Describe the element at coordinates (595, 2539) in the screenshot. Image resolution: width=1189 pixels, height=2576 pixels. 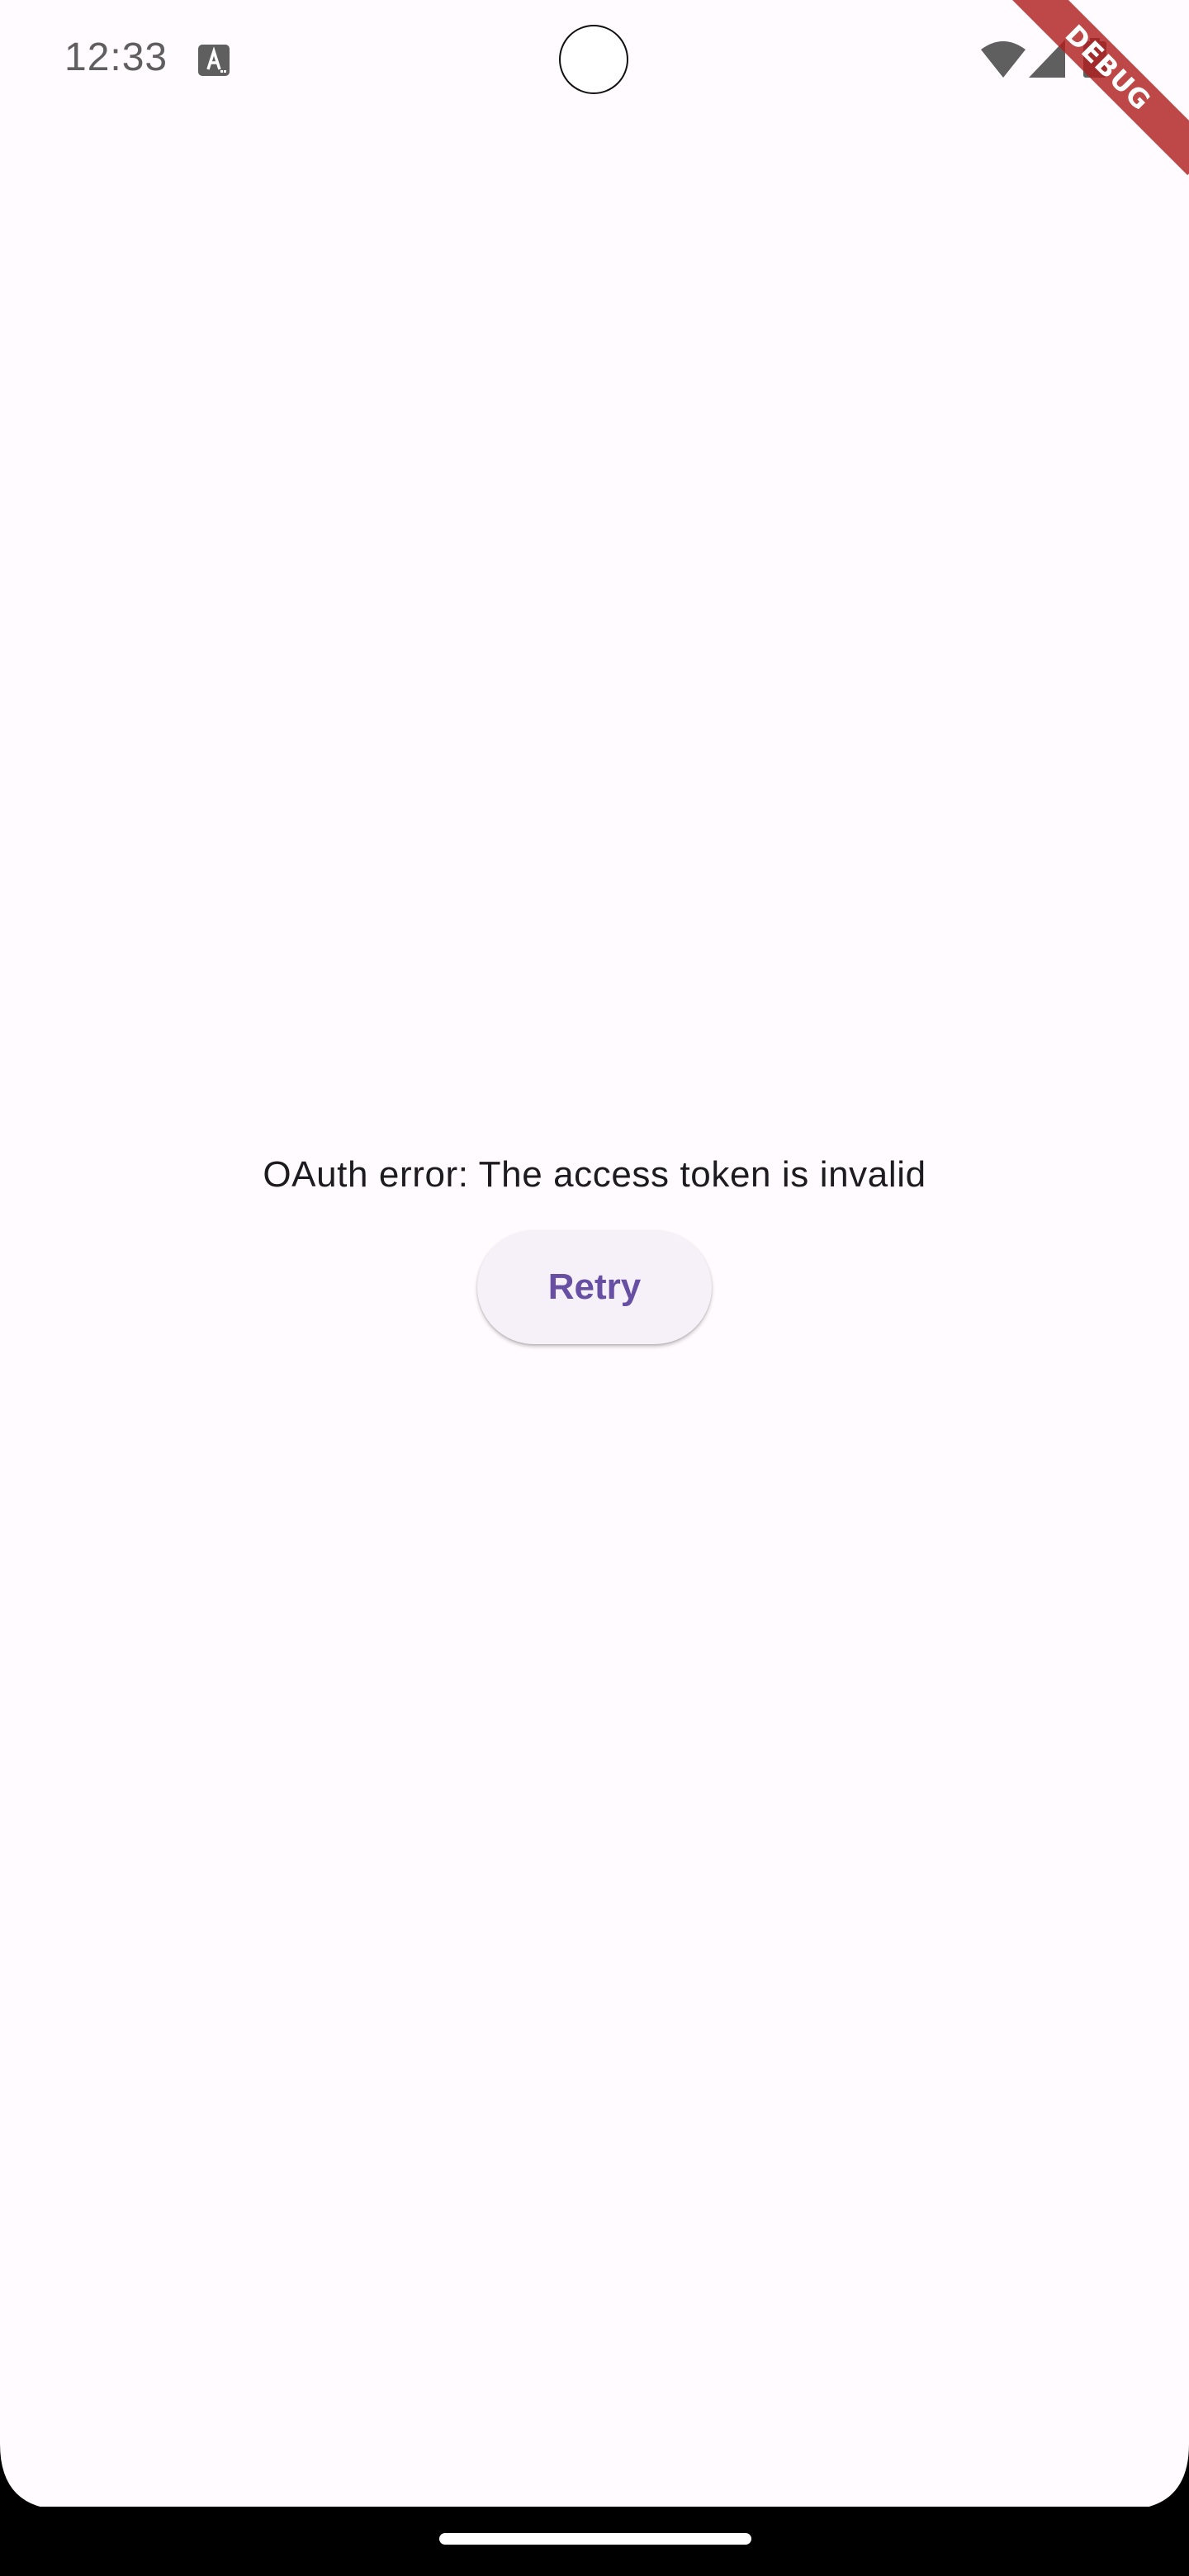
I see `home-gesture-handle` at that location.